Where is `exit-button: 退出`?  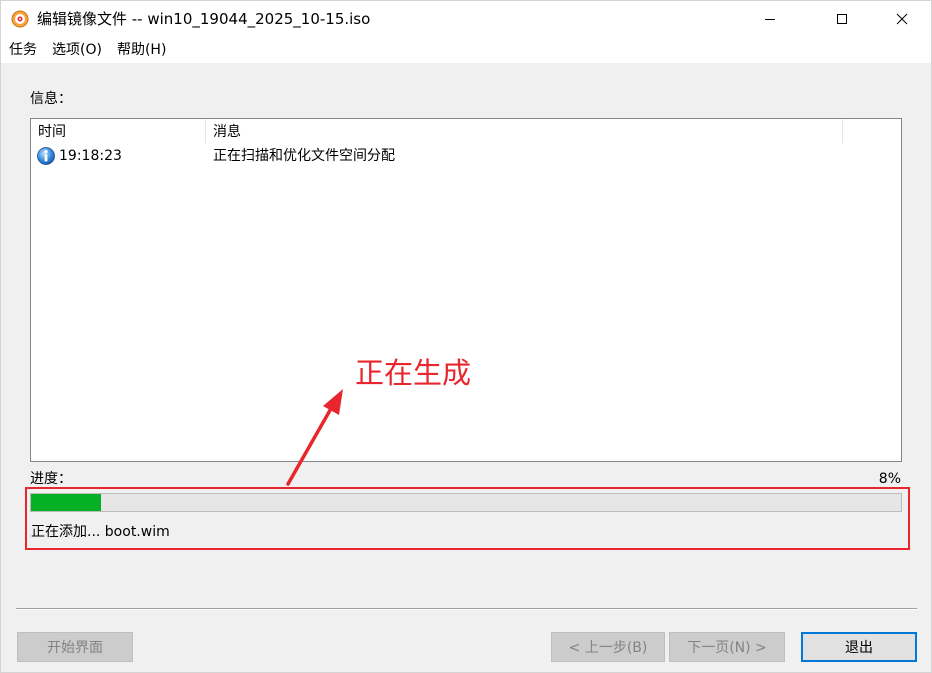 exit-button: 退出 is located at coordinates (859, 647).